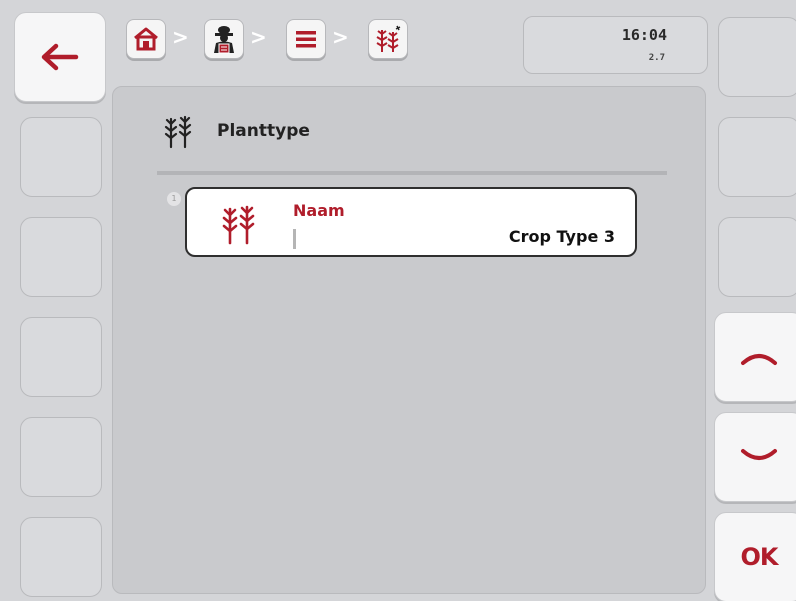 This screenshot has width=796, height=601. I want to click on item-index-badge: 1, so click(174, 199).